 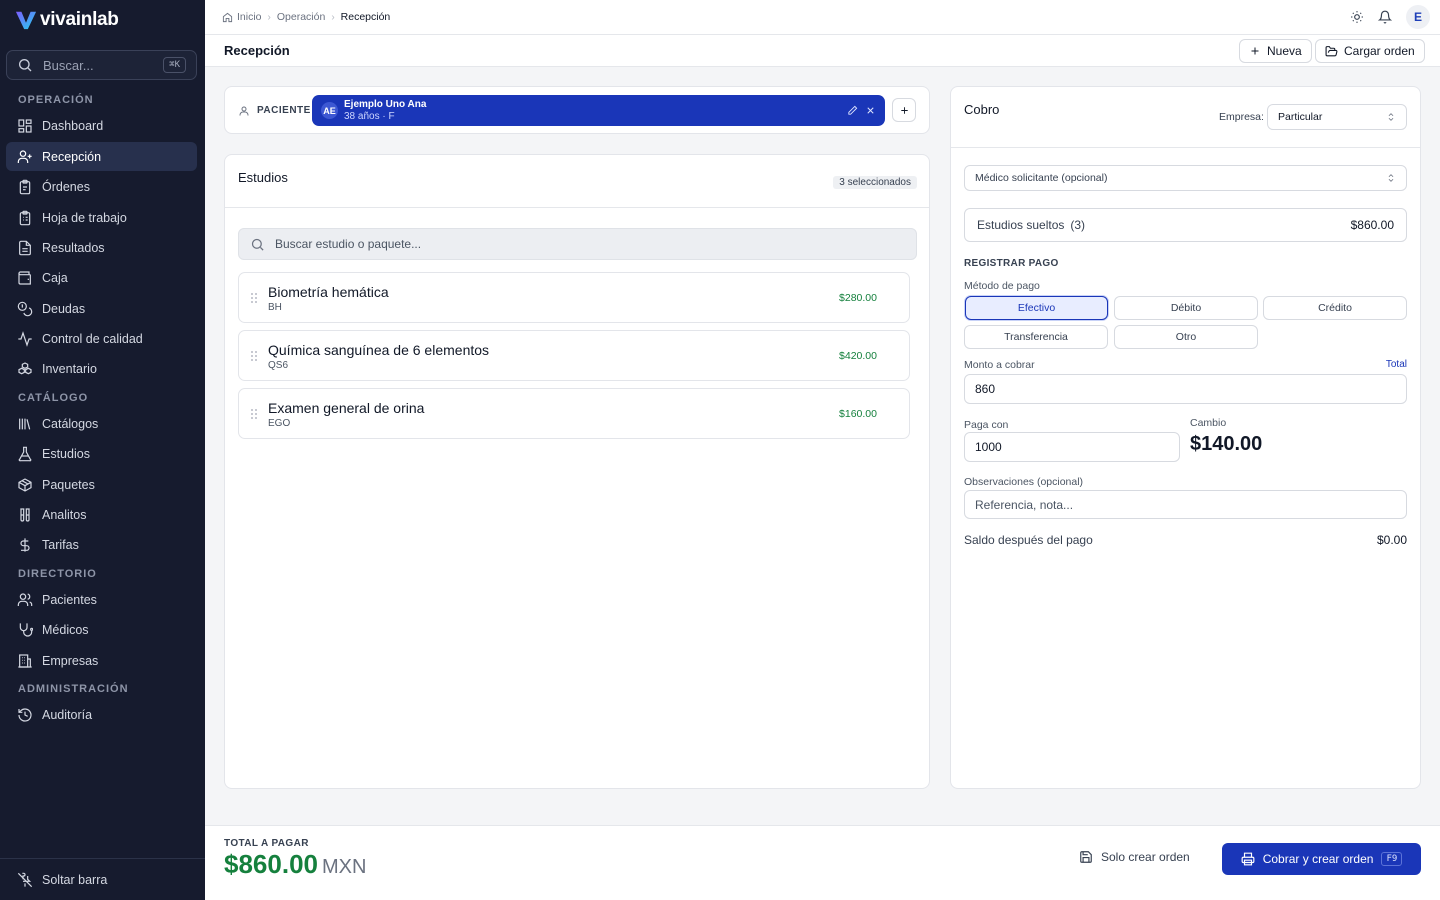 I want to click on studies-title: Estudios, so click(x=263, y=177).